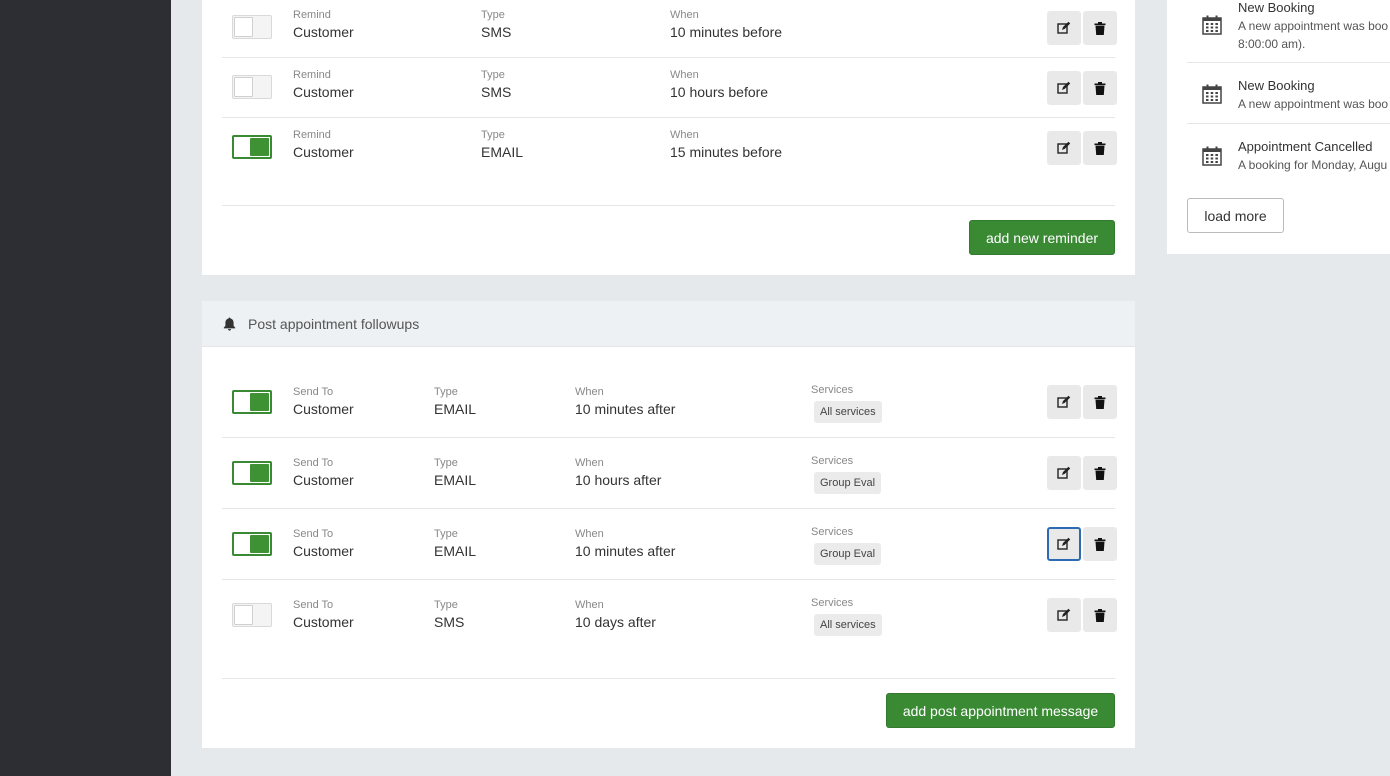  Describe the element at coordinates (618, 480) in the screenshot. I see `when-value: 10 hours after` at that location.